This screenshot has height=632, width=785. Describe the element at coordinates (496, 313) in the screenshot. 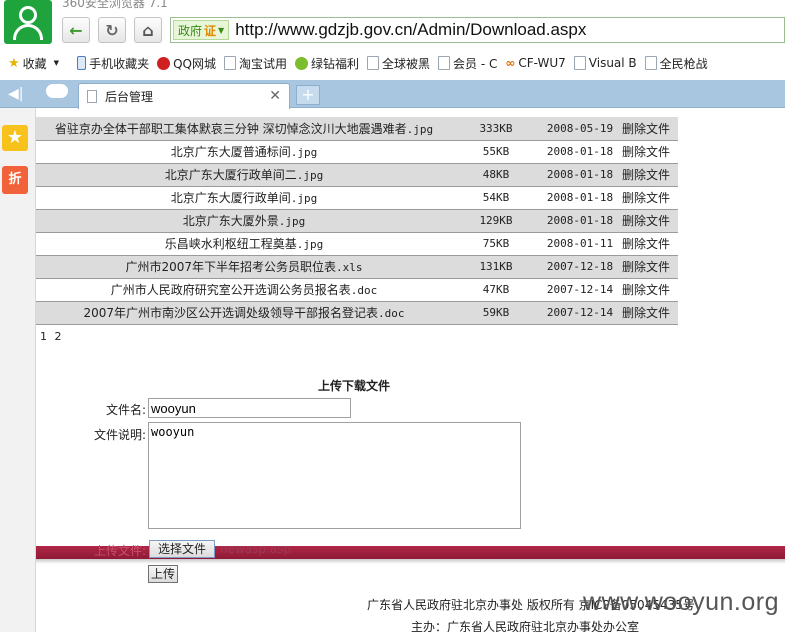

I see `file-size-cell: 59KB` at that location.